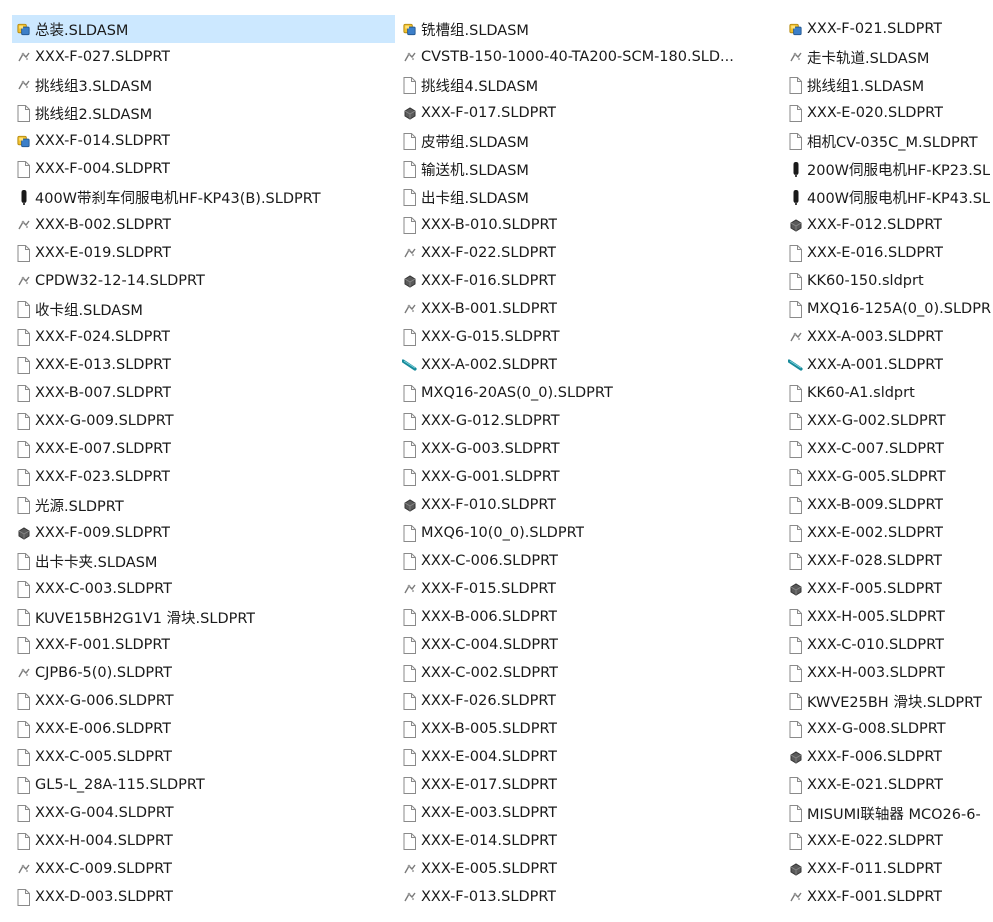 This screenshot has height=922, width=993. I want to click on file-item: 铣槽组.SLDASM, so click(589, 29).